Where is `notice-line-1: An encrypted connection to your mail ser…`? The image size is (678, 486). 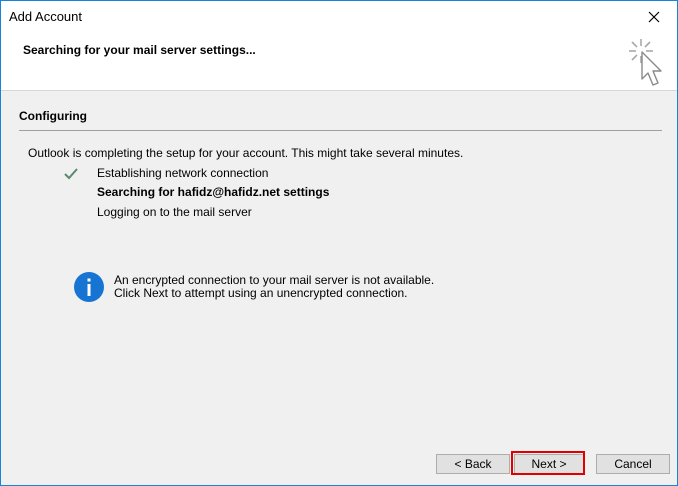
notice-line-1: An encrypted connection to your mail ser… is located at coordinates (274, 280).